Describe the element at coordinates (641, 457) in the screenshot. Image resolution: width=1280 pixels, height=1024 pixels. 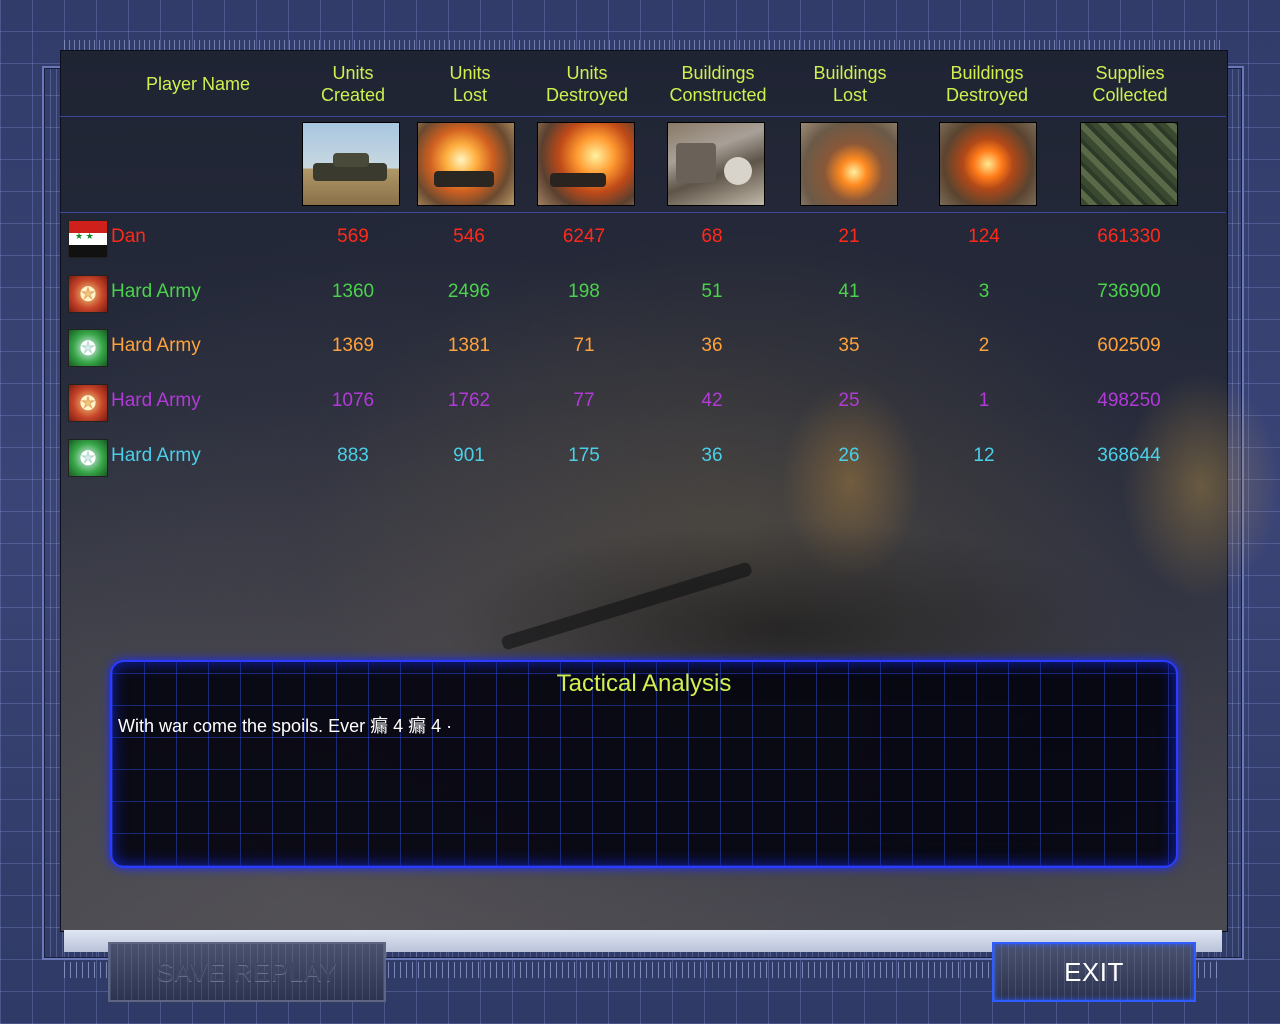
I see `player-row: ✪ Hard Army 883 901 175 36 26 12 368644` at that location.